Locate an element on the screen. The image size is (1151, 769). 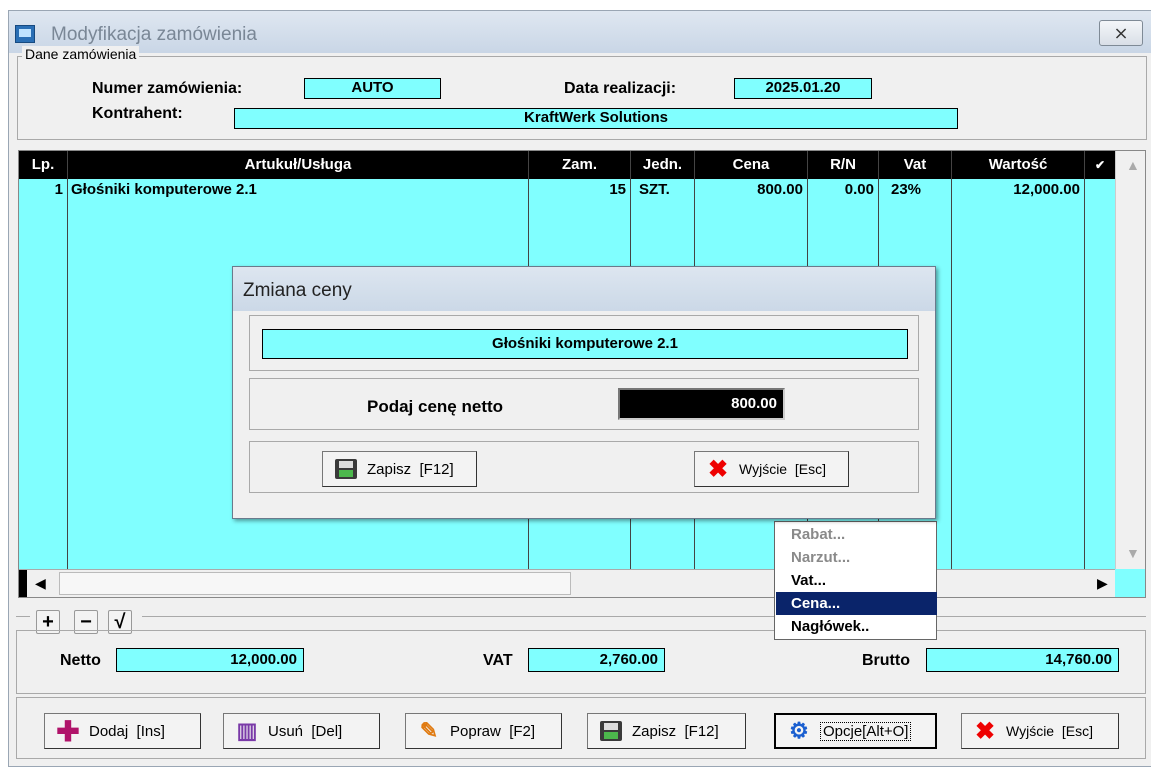
product-name-field: Głośniki komputerowe 2.1 is located at coordinates (585, 344).